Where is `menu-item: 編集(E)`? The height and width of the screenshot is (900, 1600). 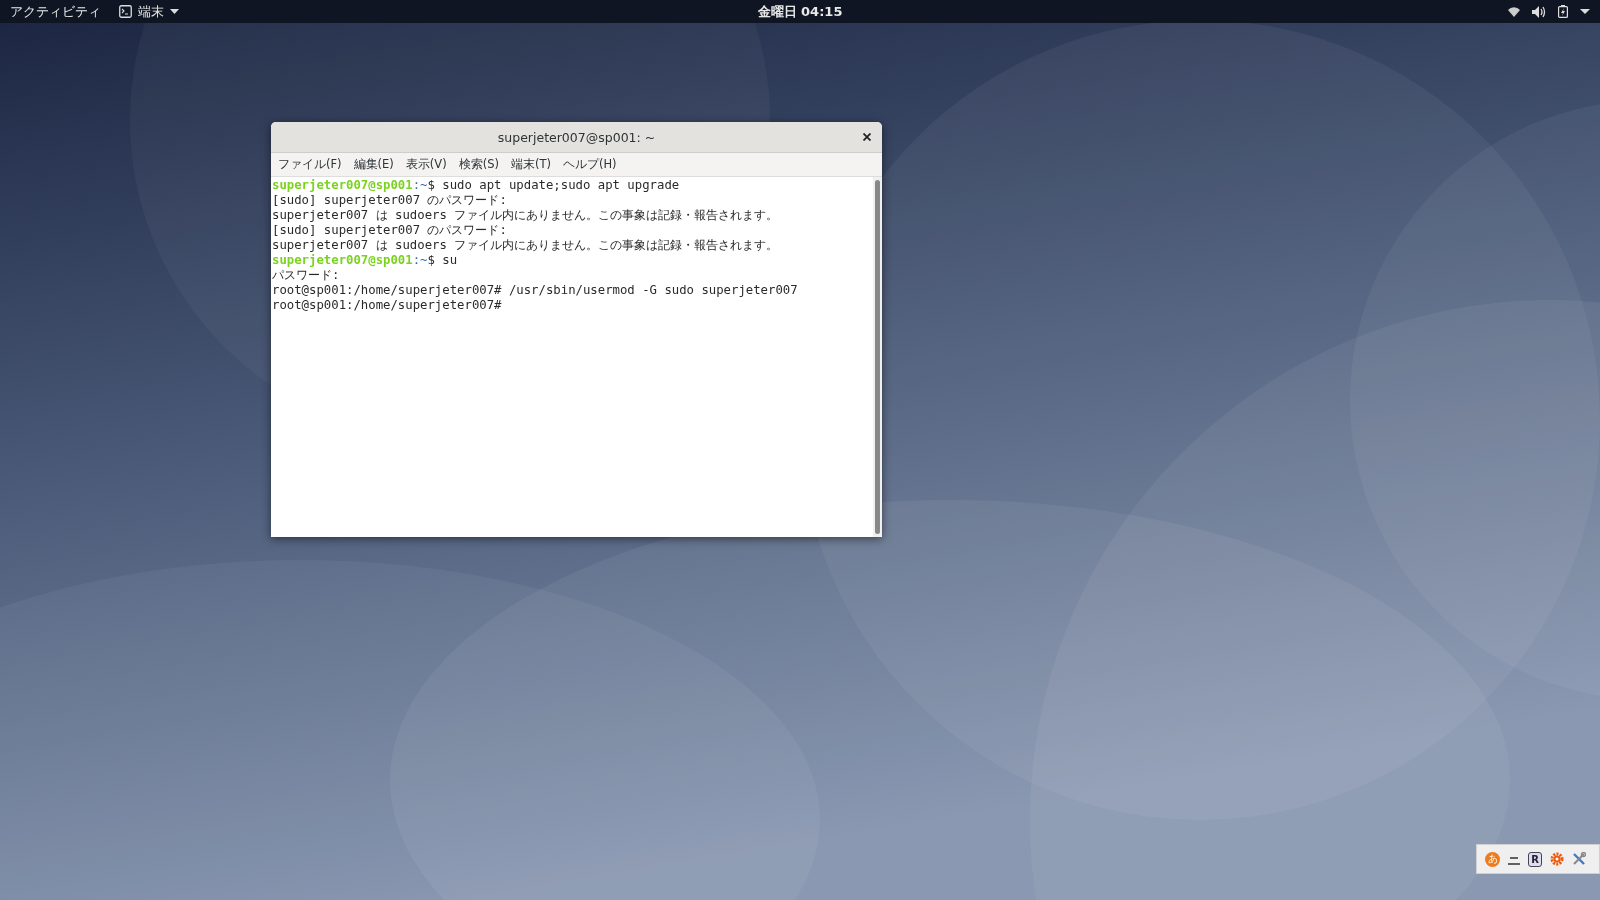 menu-item: 編集(E) is located at coordinates (373, 164).